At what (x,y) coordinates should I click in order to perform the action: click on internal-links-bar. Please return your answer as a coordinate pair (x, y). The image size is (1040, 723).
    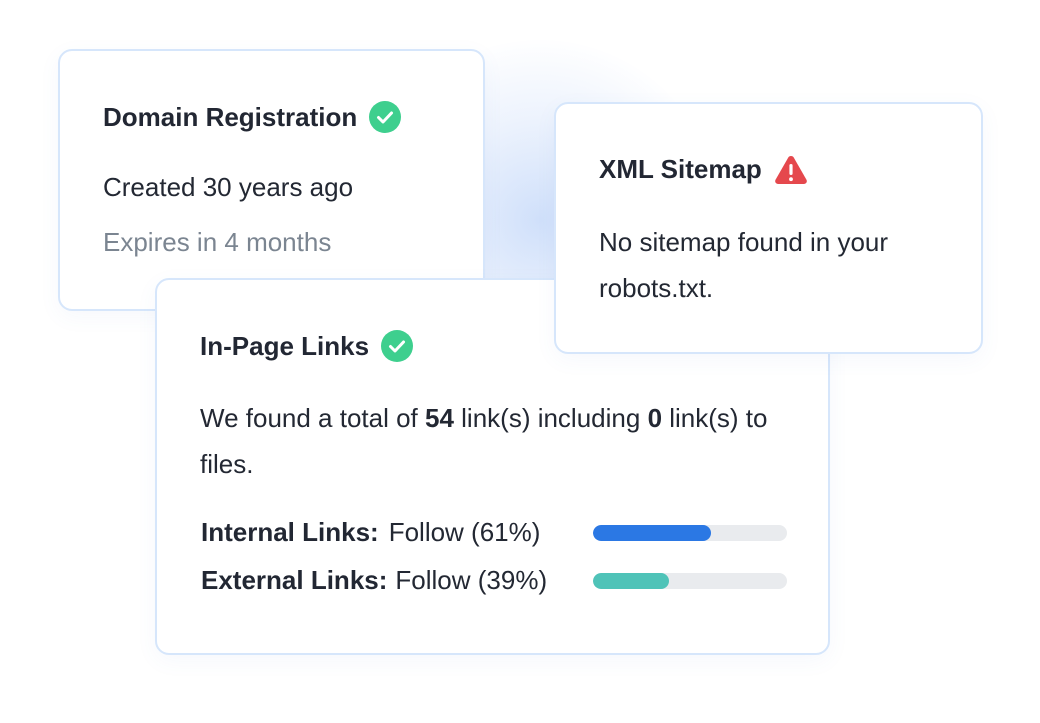
    Looking at the image, I should click on (690, 533).